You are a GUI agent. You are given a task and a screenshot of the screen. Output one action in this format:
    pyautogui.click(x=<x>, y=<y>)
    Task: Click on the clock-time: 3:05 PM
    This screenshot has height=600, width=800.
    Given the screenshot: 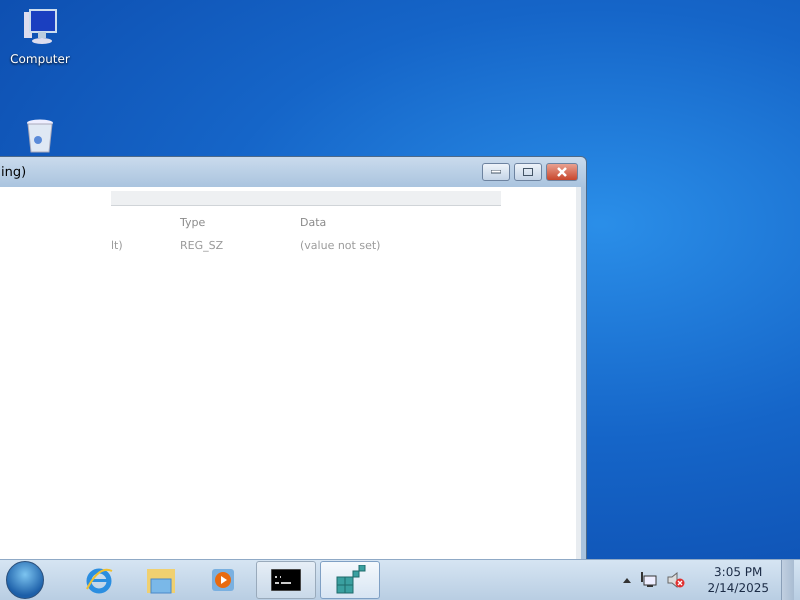 What is the action you would take?
    pyautogui.click(x=738, y=572)
    